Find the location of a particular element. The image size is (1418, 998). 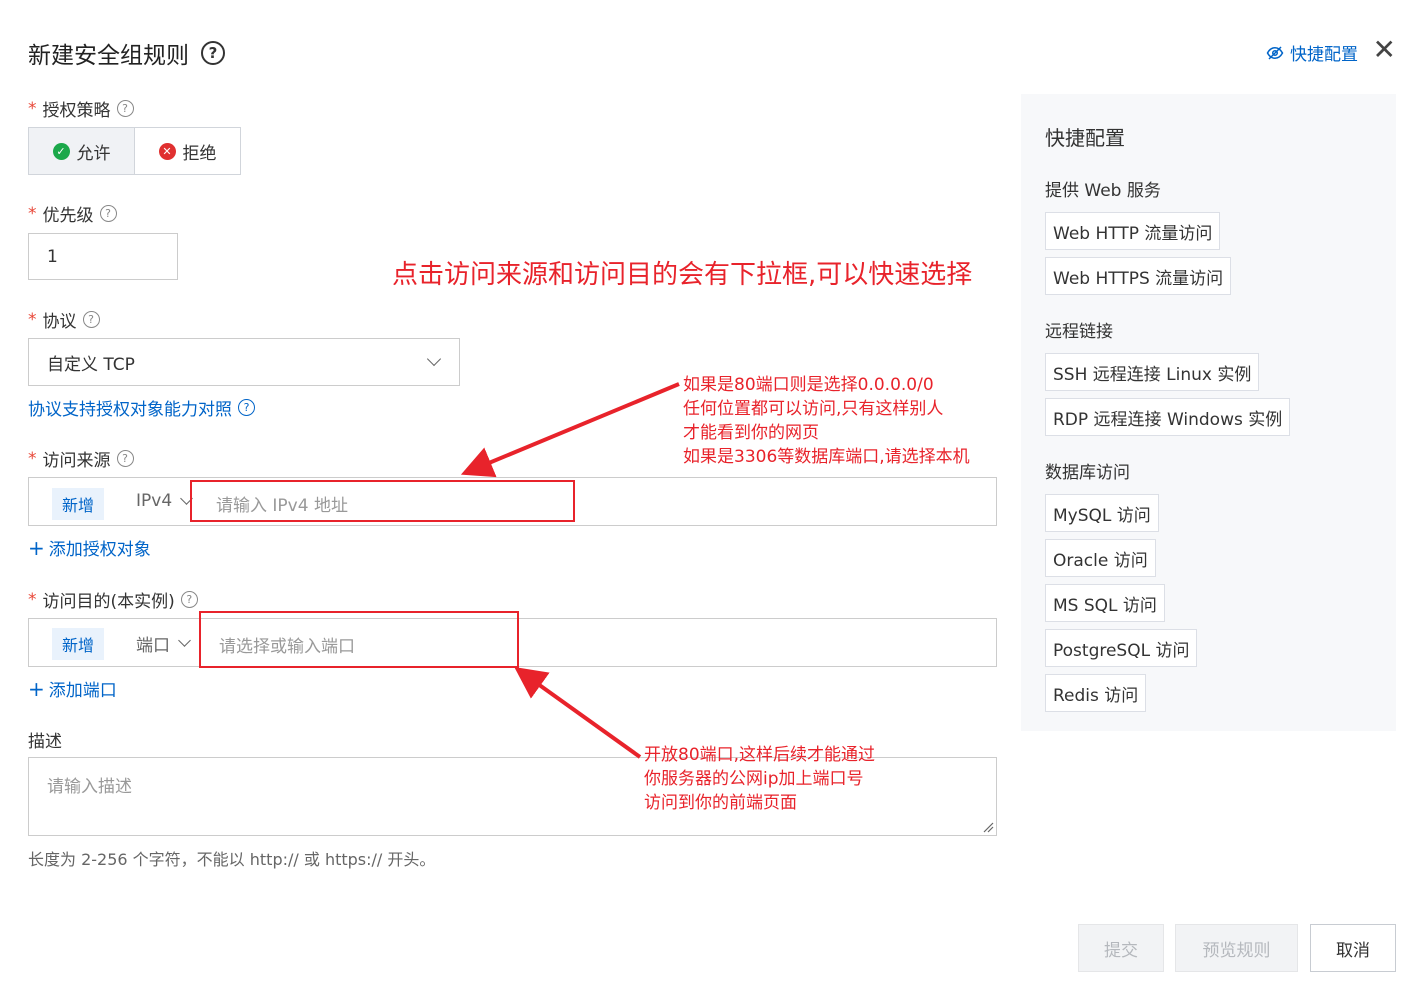

chip-web-https: Web HTTPS 流量访问 is located at coordinates (1138, 276).